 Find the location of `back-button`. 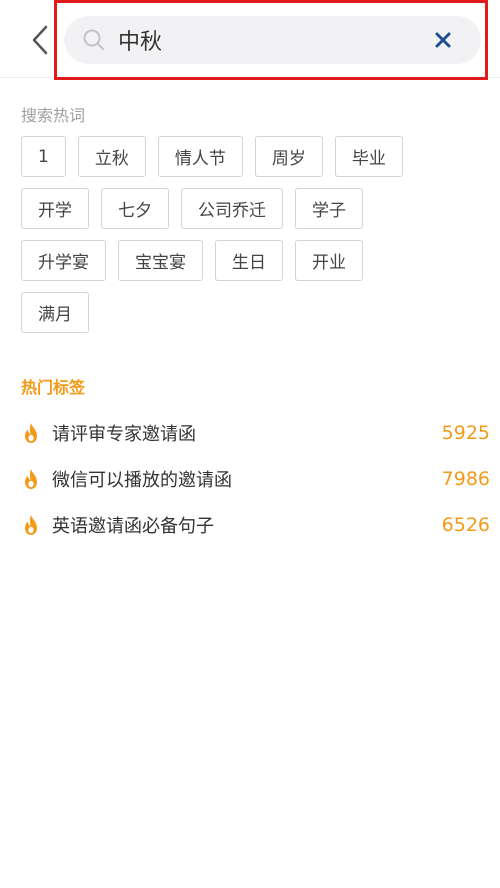

back-button is located at coordinates (40, 40).